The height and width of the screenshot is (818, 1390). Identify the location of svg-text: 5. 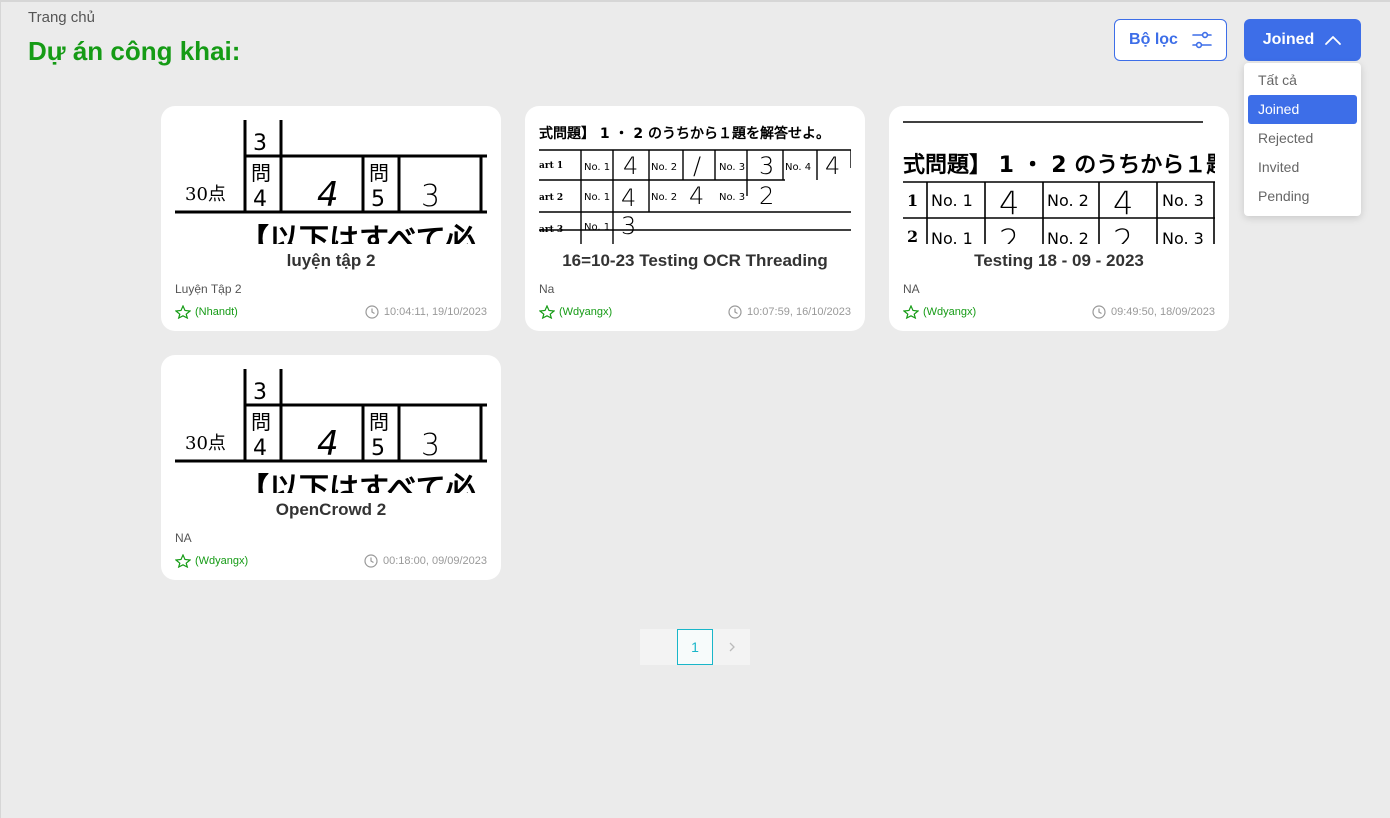
(378, 199).